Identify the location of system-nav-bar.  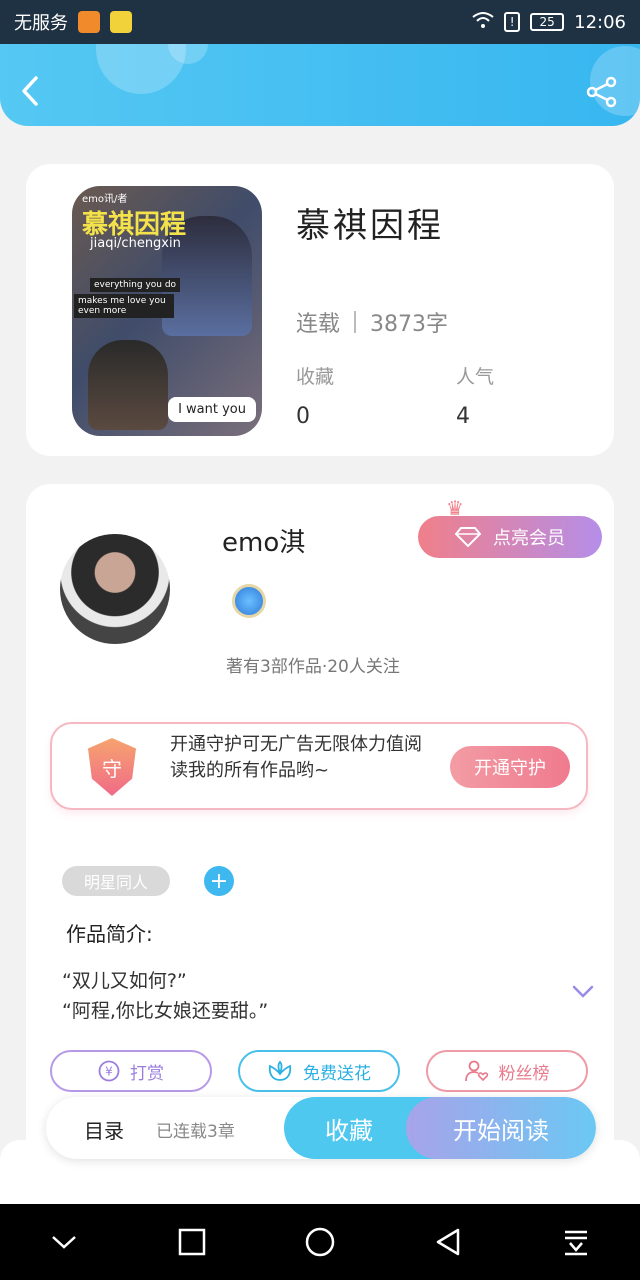
(320, 1242).